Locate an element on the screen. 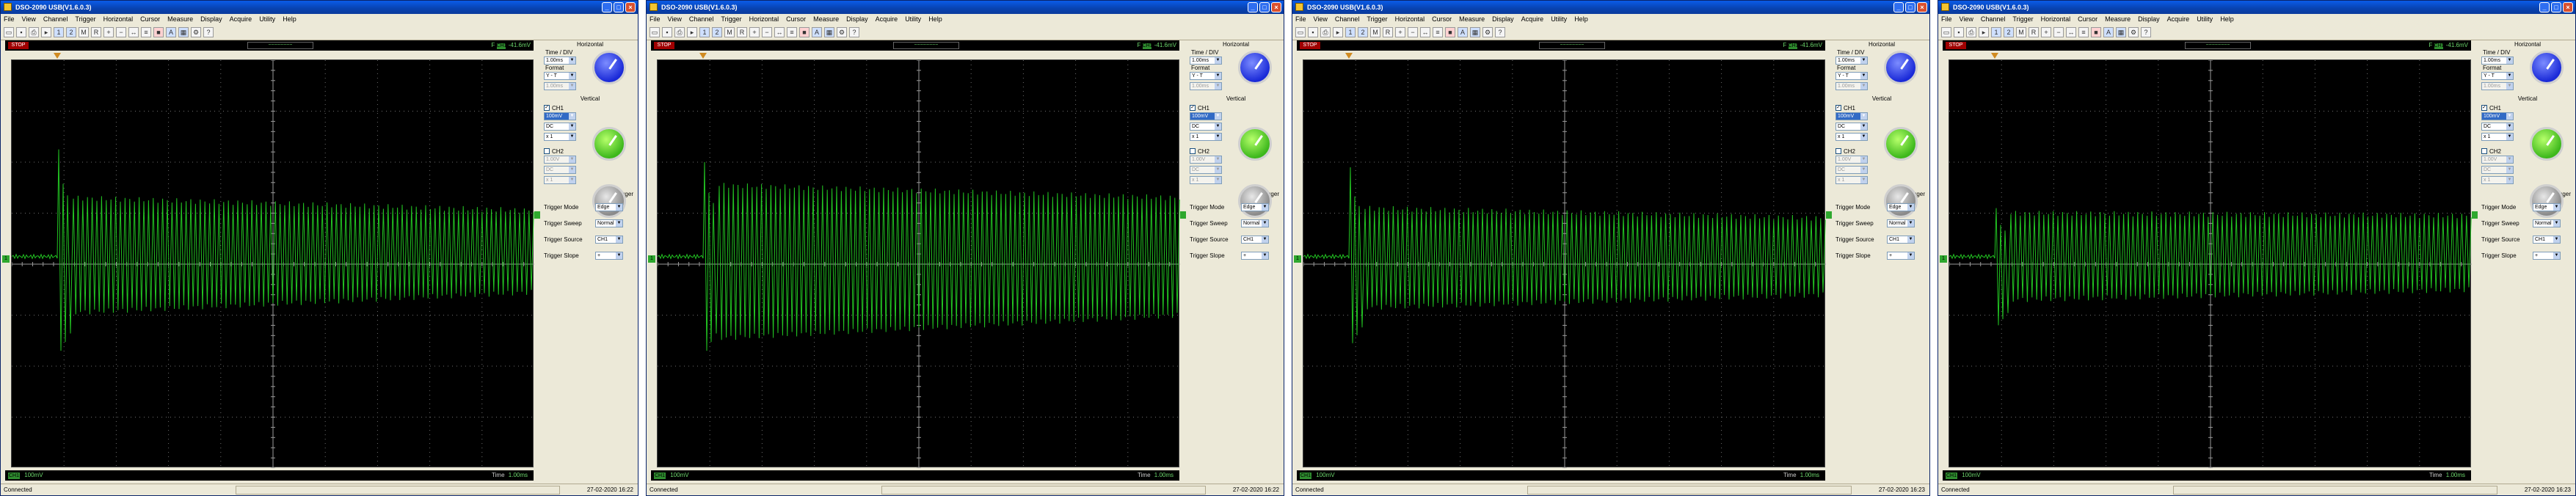  zoom-in-icon: + is located at coordinates (2046, 32).